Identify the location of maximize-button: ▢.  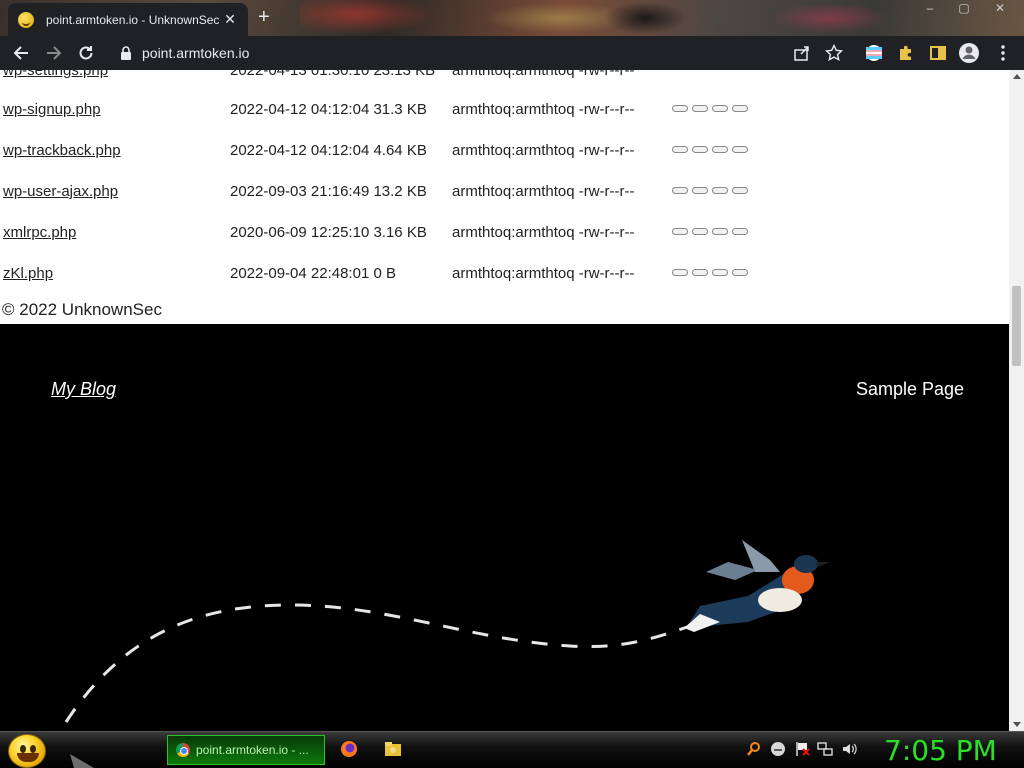
(964, 9).